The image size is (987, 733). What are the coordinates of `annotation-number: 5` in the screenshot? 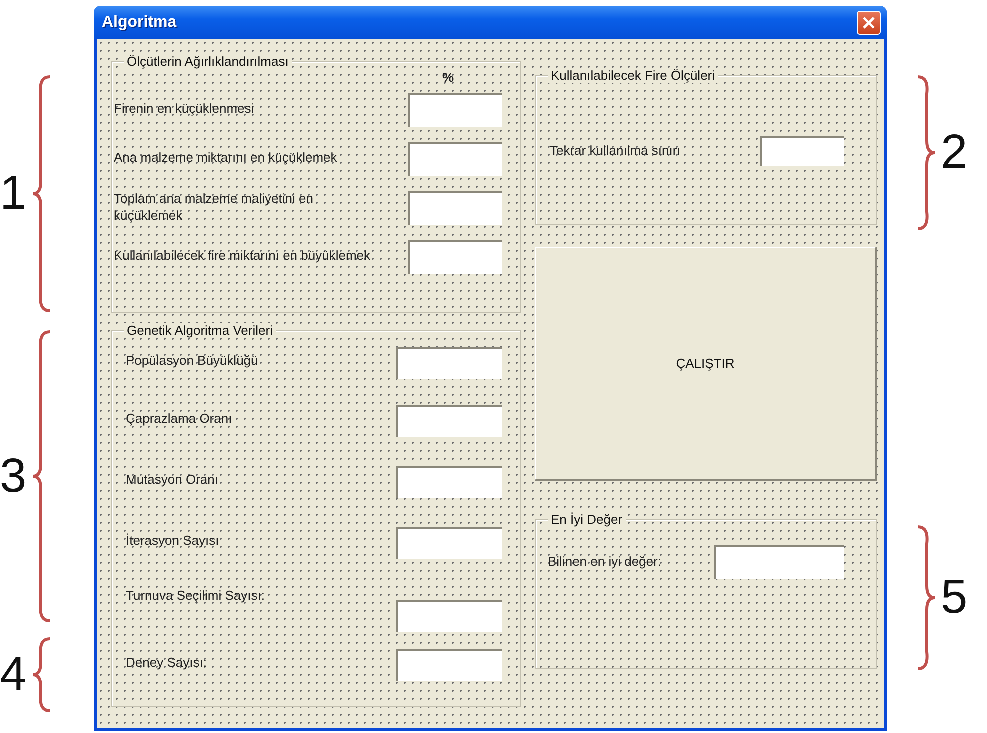 It's located at (954, 598).